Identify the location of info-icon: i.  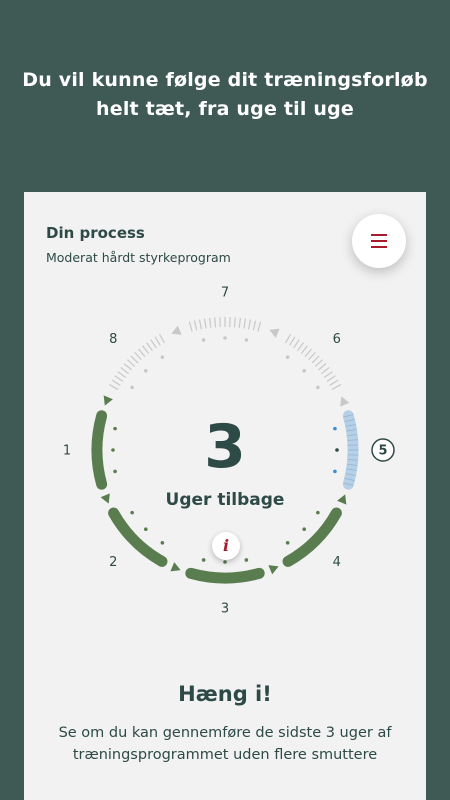
(226, 546).